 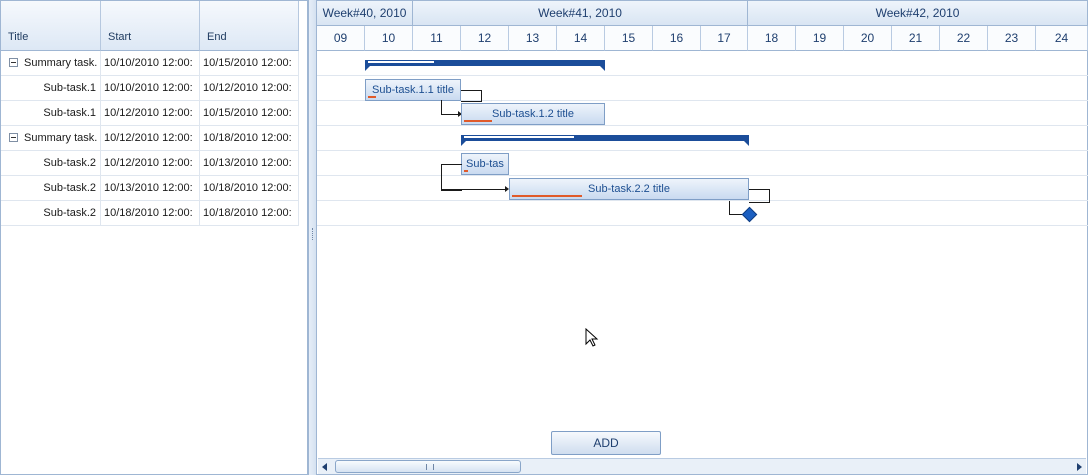 I want to click on day-header: 13, so click(x=533, y=38).